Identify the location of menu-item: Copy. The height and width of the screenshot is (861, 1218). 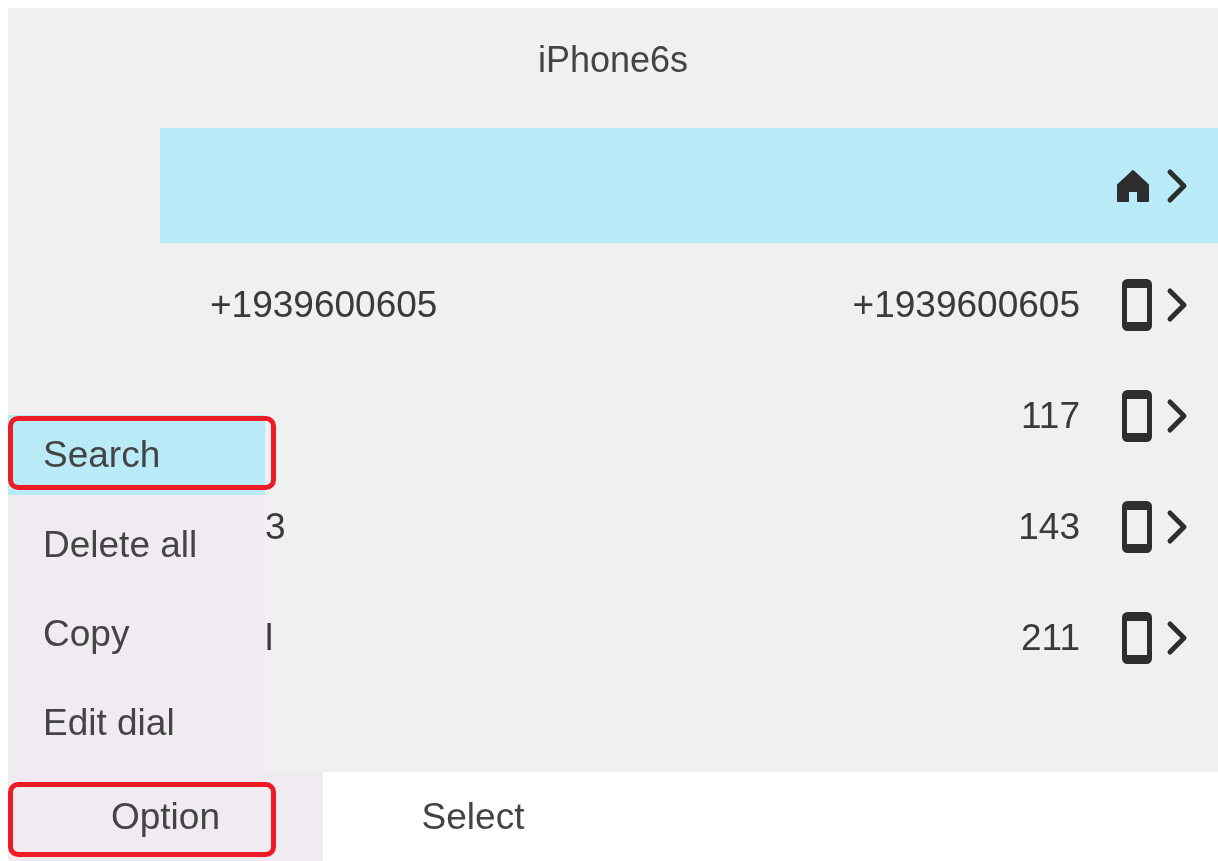
(136, 633).